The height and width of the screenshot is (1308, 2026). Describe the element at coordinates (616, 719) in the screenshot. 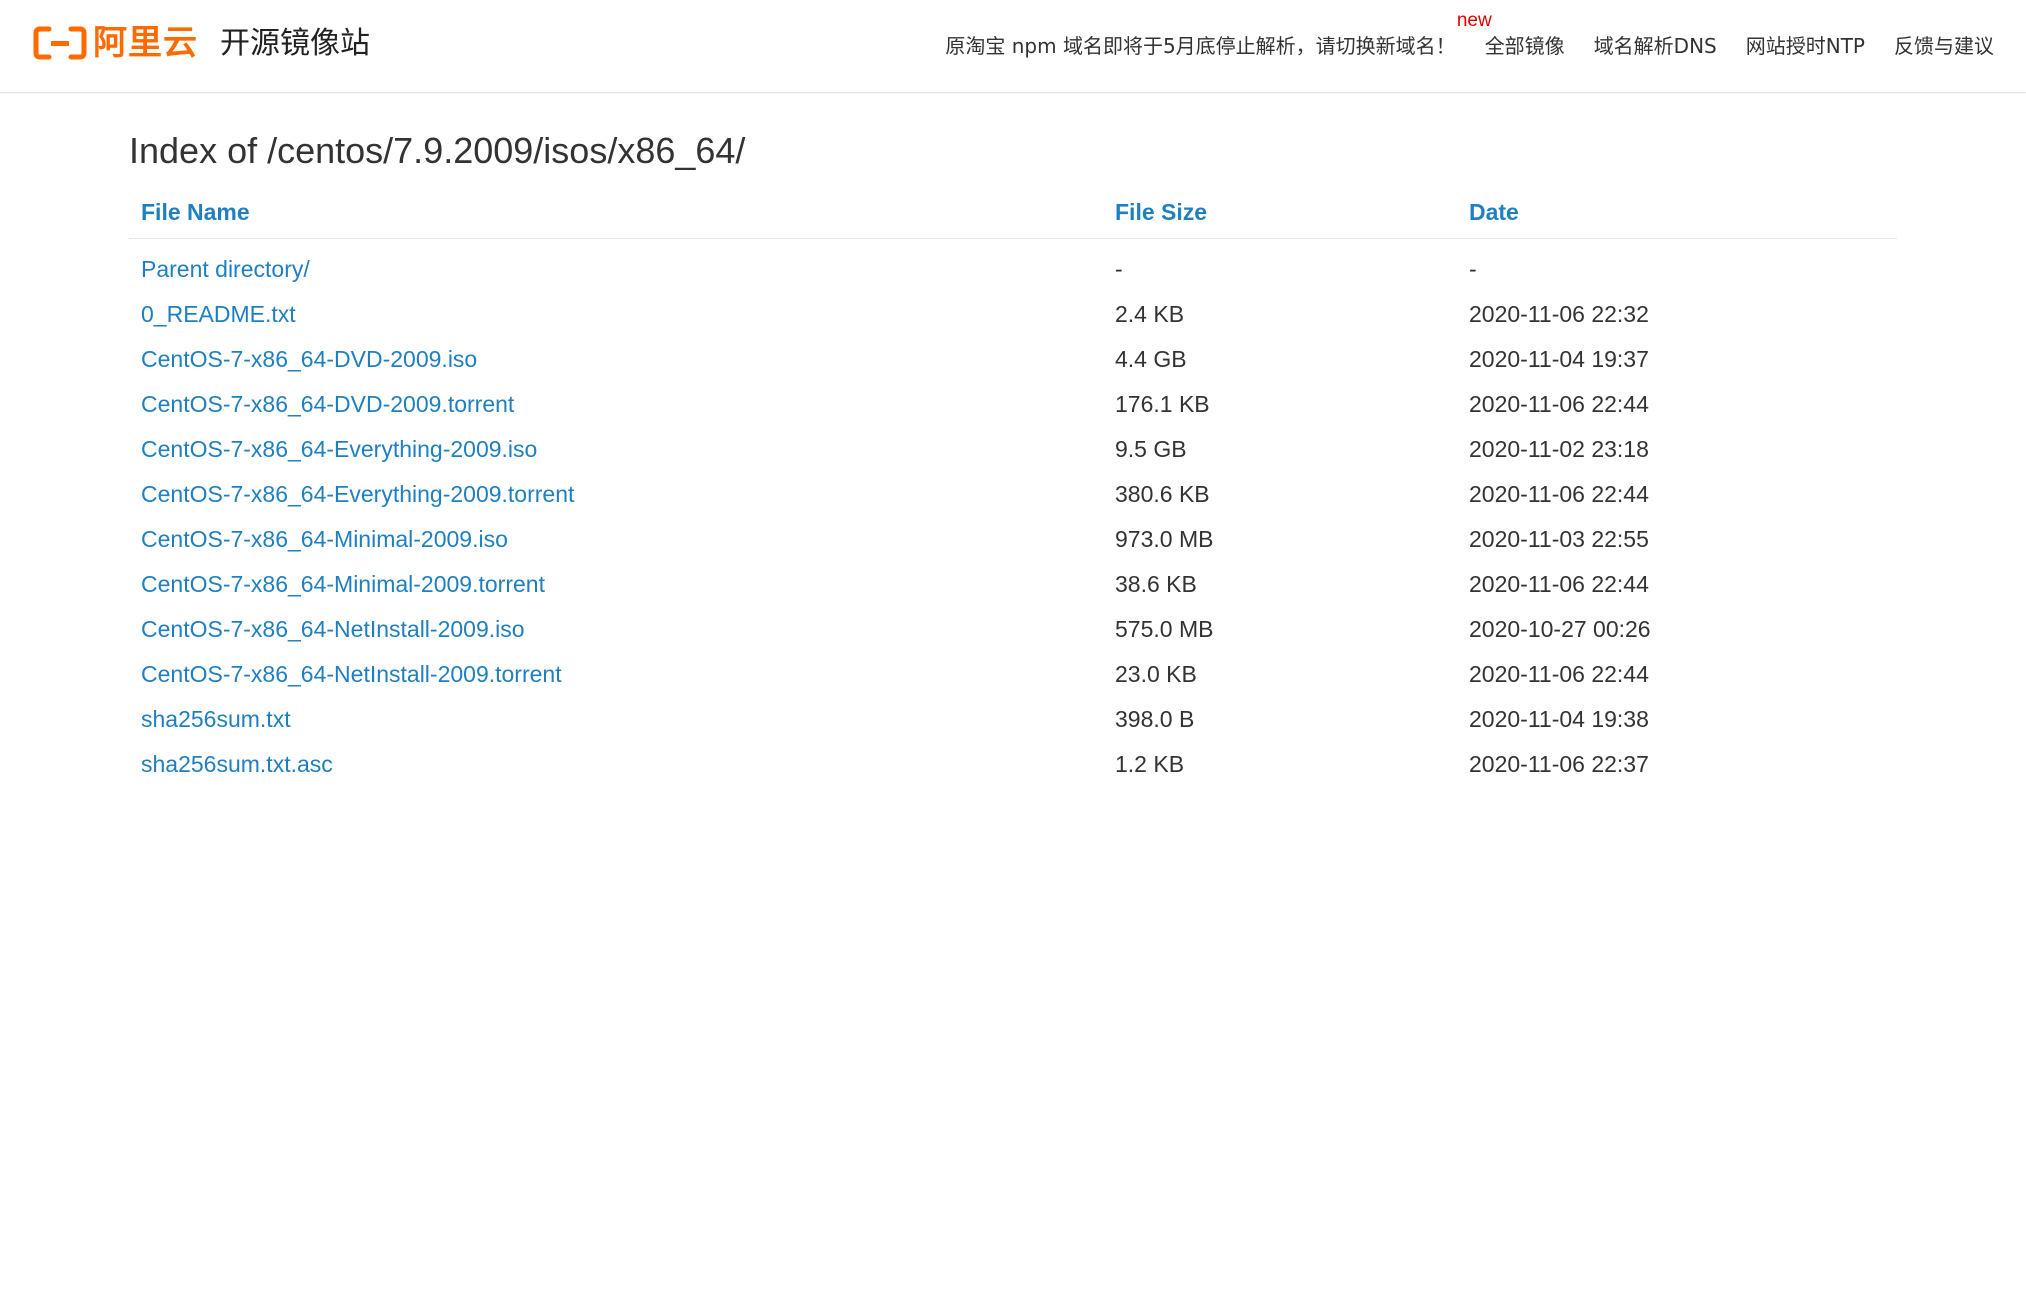

I see `file-name-cell: sha256sum.txt` at that location.